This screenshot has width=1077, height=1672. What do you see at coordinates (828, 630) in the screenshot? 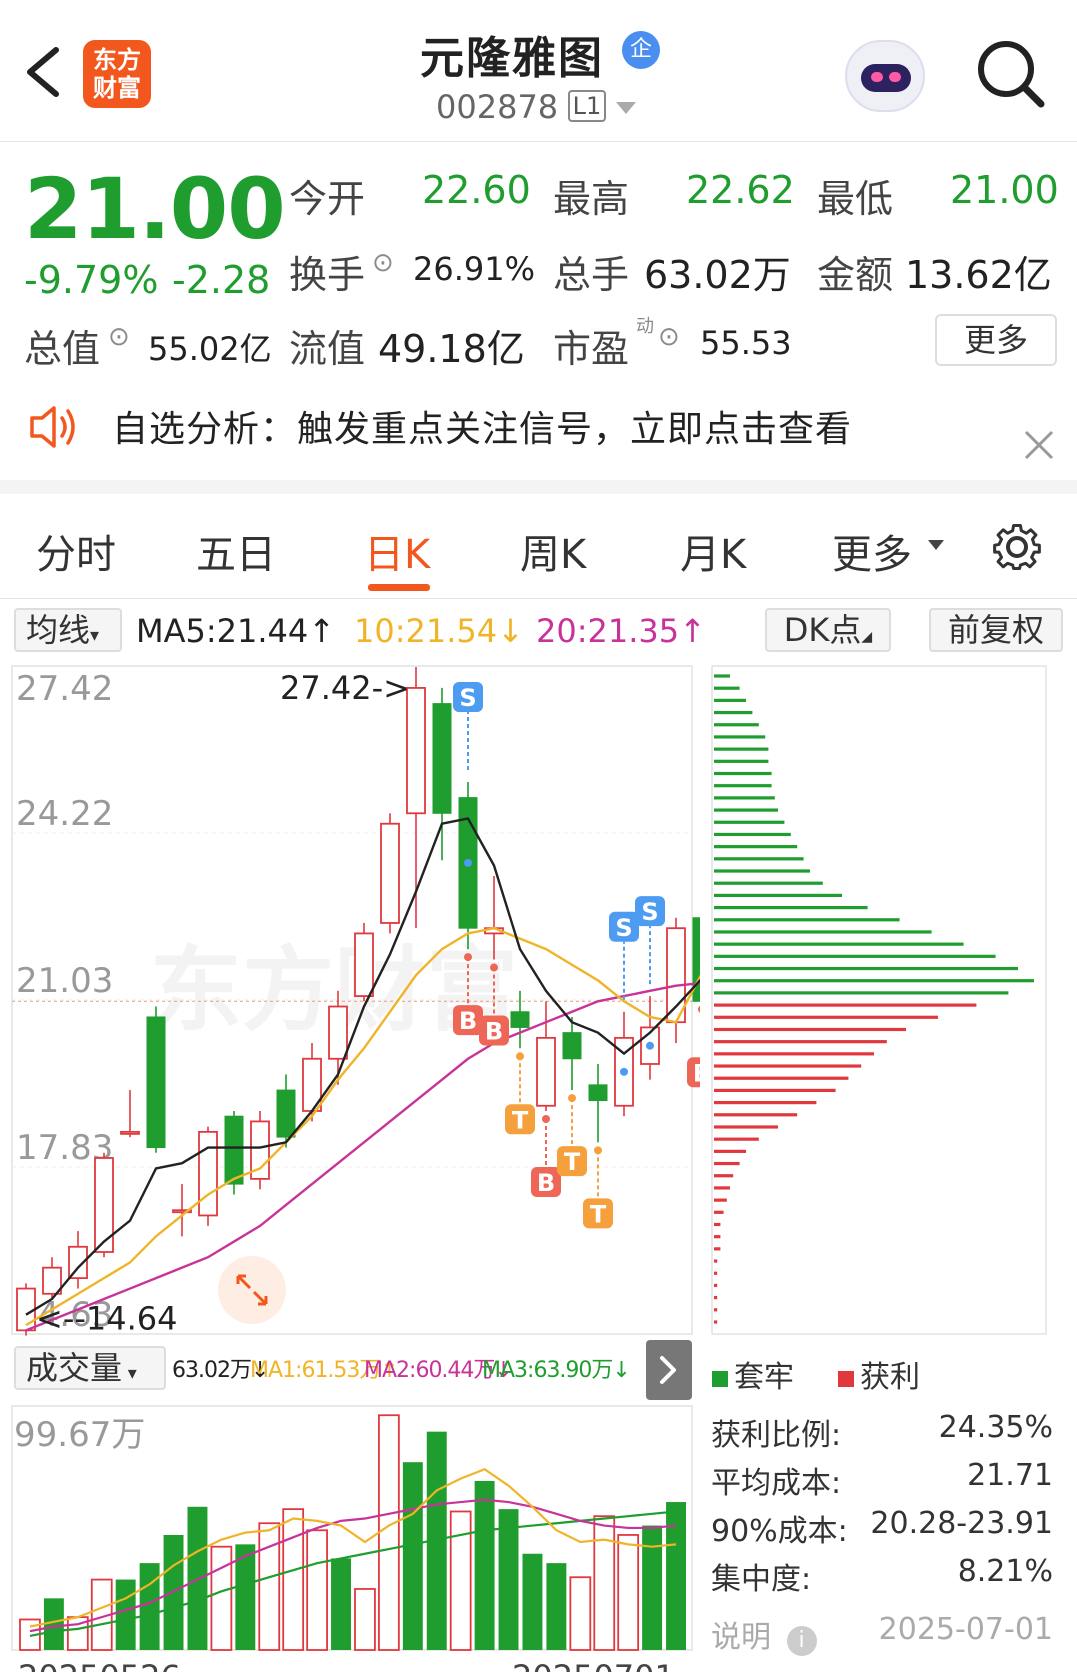
I see `dk-point-button: DK点◢` at bounding box center [828, 630].